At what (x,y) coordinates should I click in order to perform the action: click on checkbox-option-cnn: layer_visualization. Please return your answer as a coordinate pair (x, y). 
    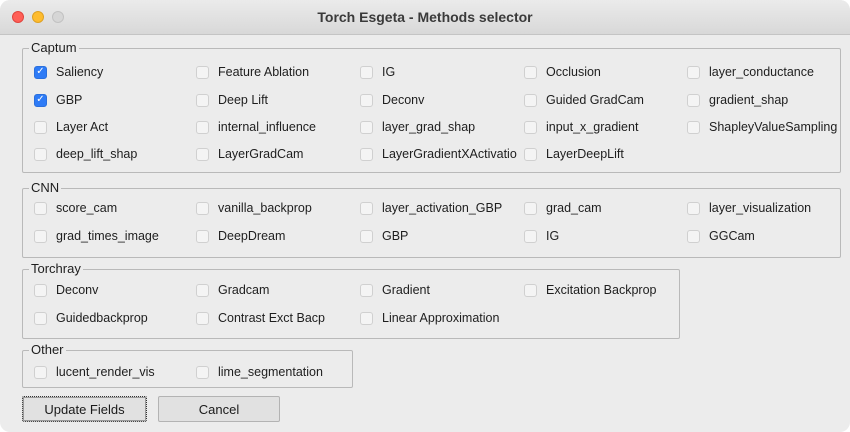
    Looking at the image, I should click on (749, 208).